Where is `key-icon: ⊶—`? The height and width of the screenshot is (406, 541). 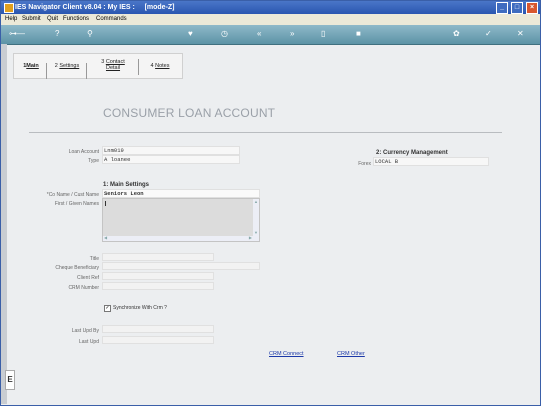
key-icon: ⊶— is located at coordinates (17, 34).